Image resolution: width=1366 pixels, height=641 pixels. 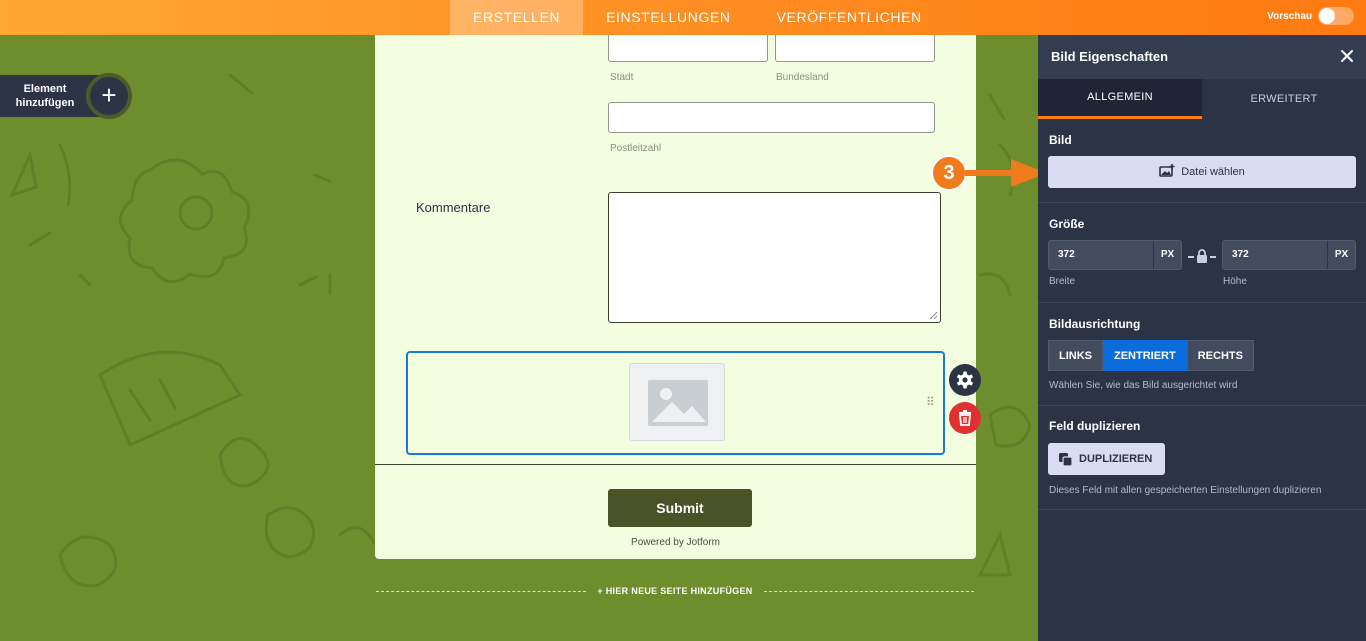 What do you see at coordinates (1220, 355) in the screenshot?
I see `align-right-option: RECHTS` at bounding box center [1220, 355].